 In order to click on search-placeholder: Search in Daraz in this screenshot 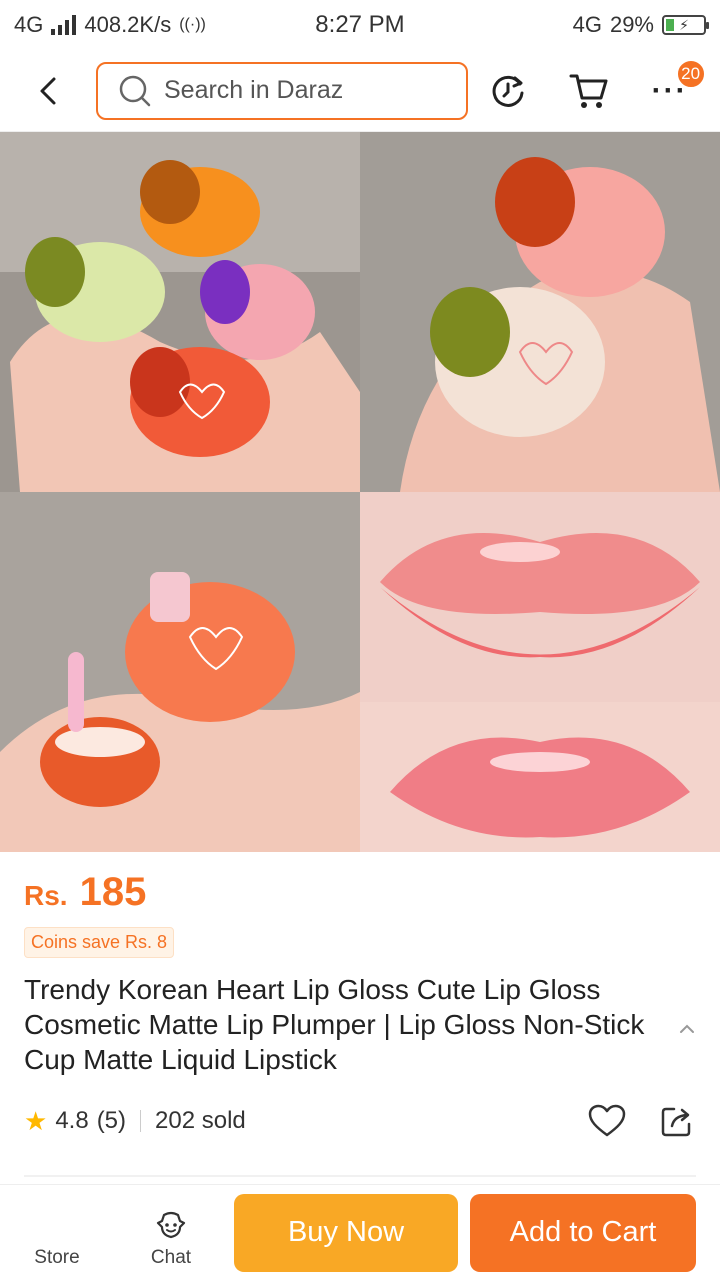, I will do `click(254, 90)`.